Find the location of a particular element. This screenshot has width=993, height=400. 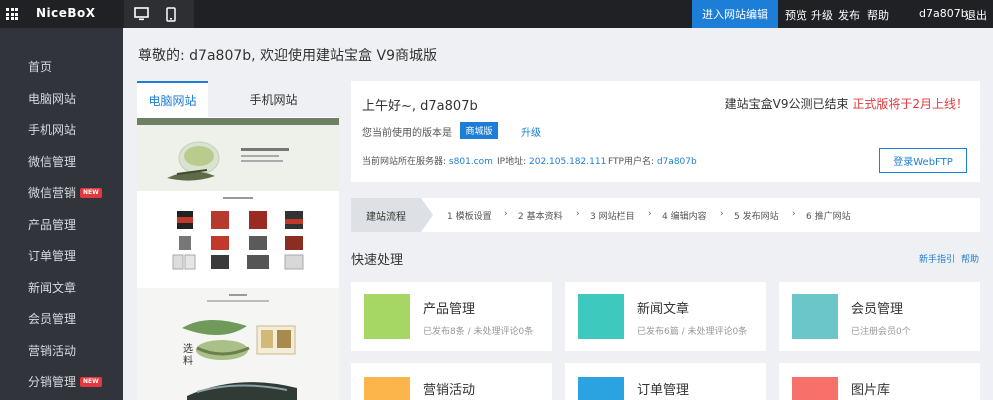

login-webftp-button: 登录WebFTP is located at coordinates (923, 160).